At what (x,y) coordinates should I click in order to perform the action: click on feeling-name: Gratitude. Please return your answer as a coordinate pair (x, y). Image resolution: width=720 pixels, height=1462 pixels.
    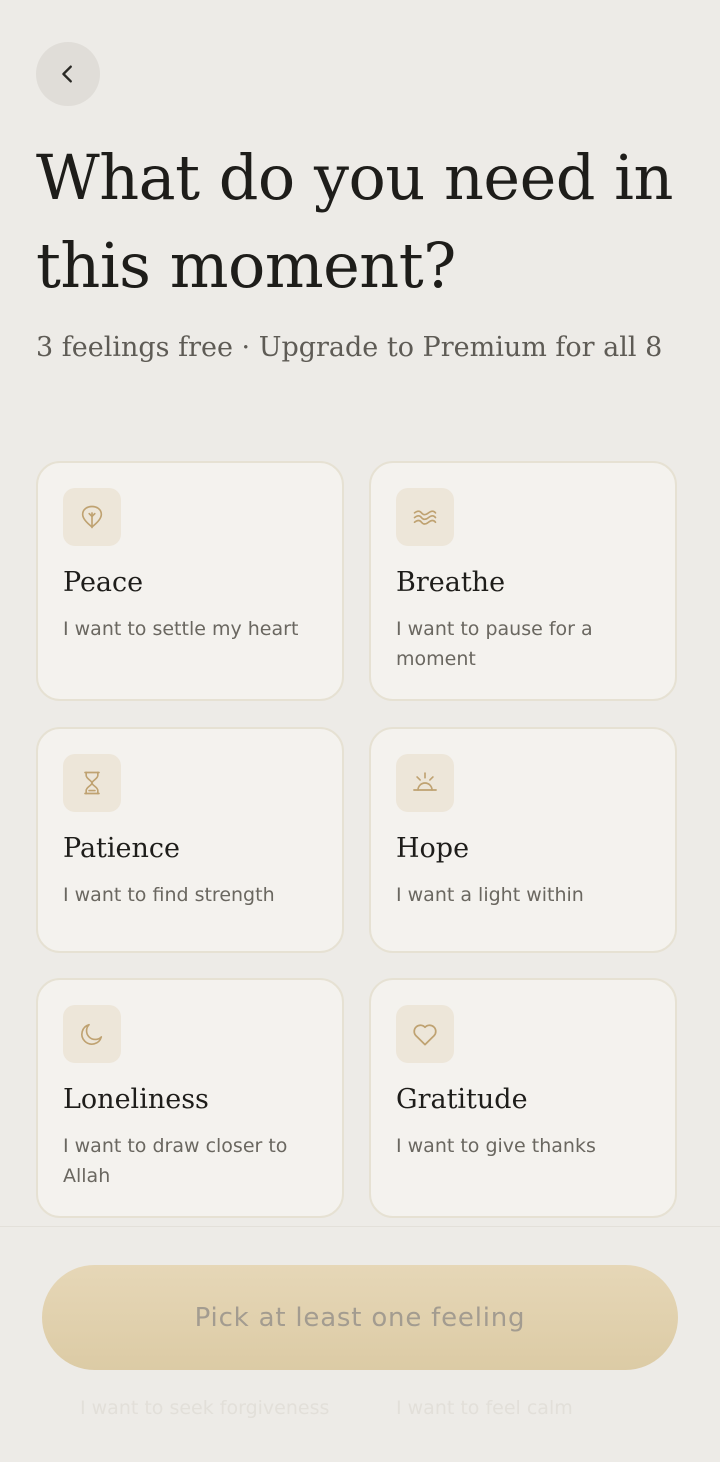
    Looking at the image, I should click on (462, 1099).